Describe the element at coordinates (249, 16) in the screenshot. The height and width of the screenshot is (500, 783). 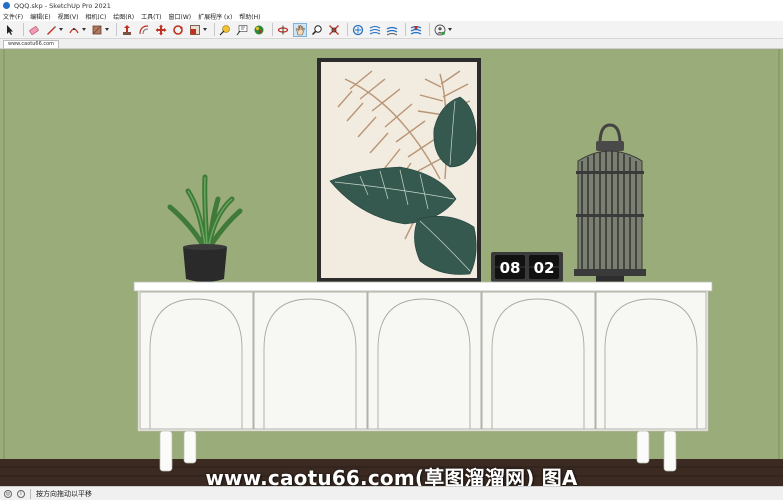
I see `menu-help: 帮助(H)` at that location.